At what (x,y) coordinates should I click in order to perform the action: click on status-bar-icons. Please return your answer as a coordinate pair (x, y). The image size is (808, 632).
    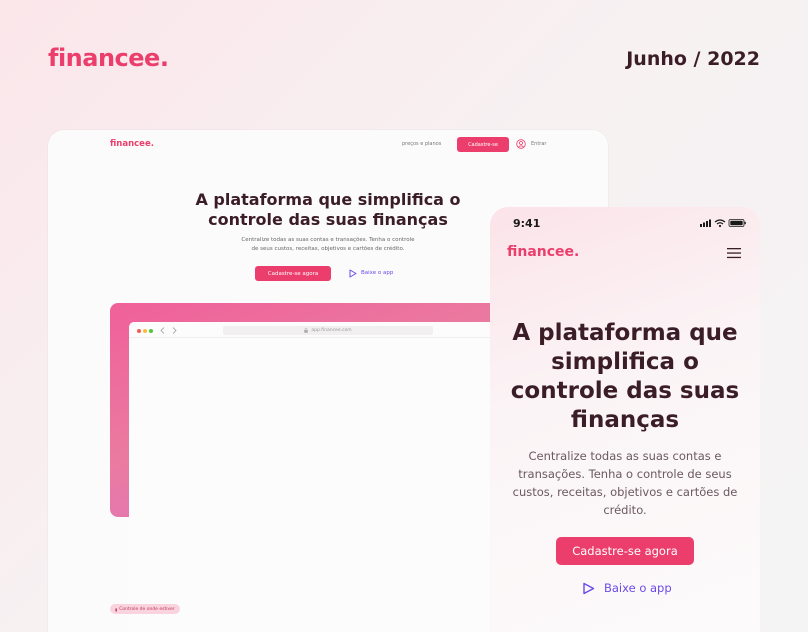
    Looking at the image, I should click on (723, 223).